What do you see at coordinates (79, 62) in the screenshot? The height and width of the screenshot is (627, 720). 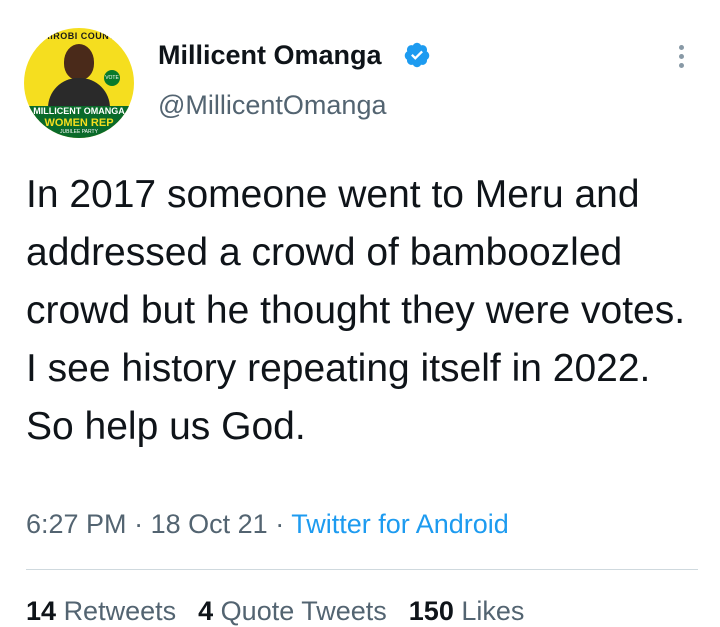 I see `avatar-person-head` at bounding box center [79, 62].